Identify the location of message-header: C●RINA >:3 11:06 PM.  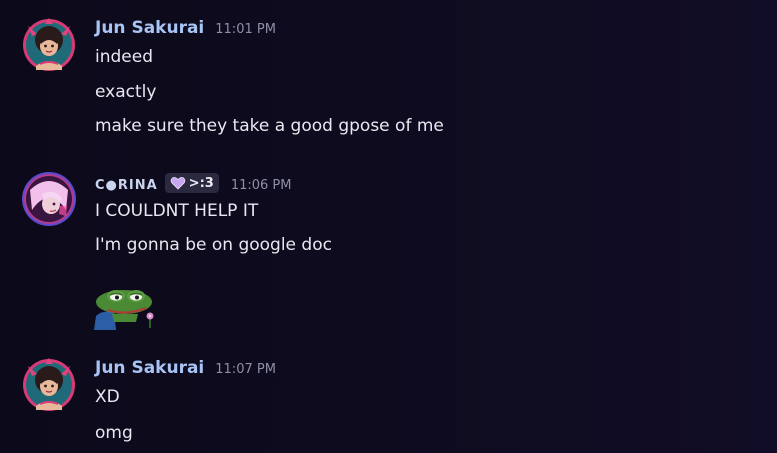
(193, 182).